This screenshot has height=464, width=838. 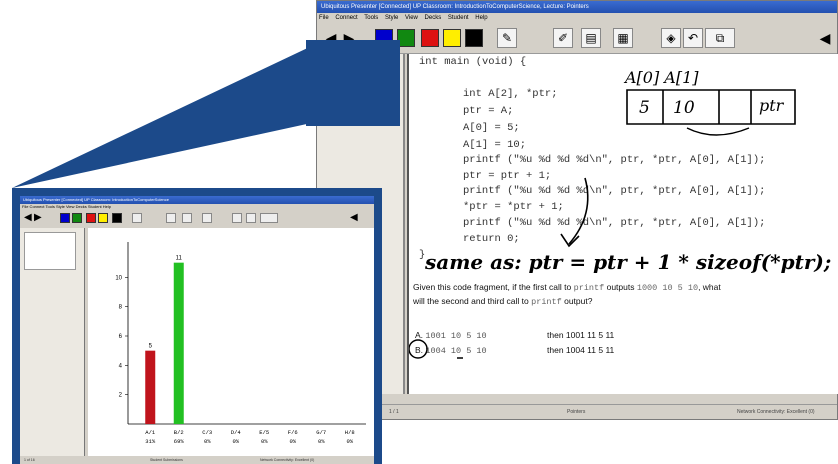 I want to click on y-tick-label: 8, so click(x=121, y=308).